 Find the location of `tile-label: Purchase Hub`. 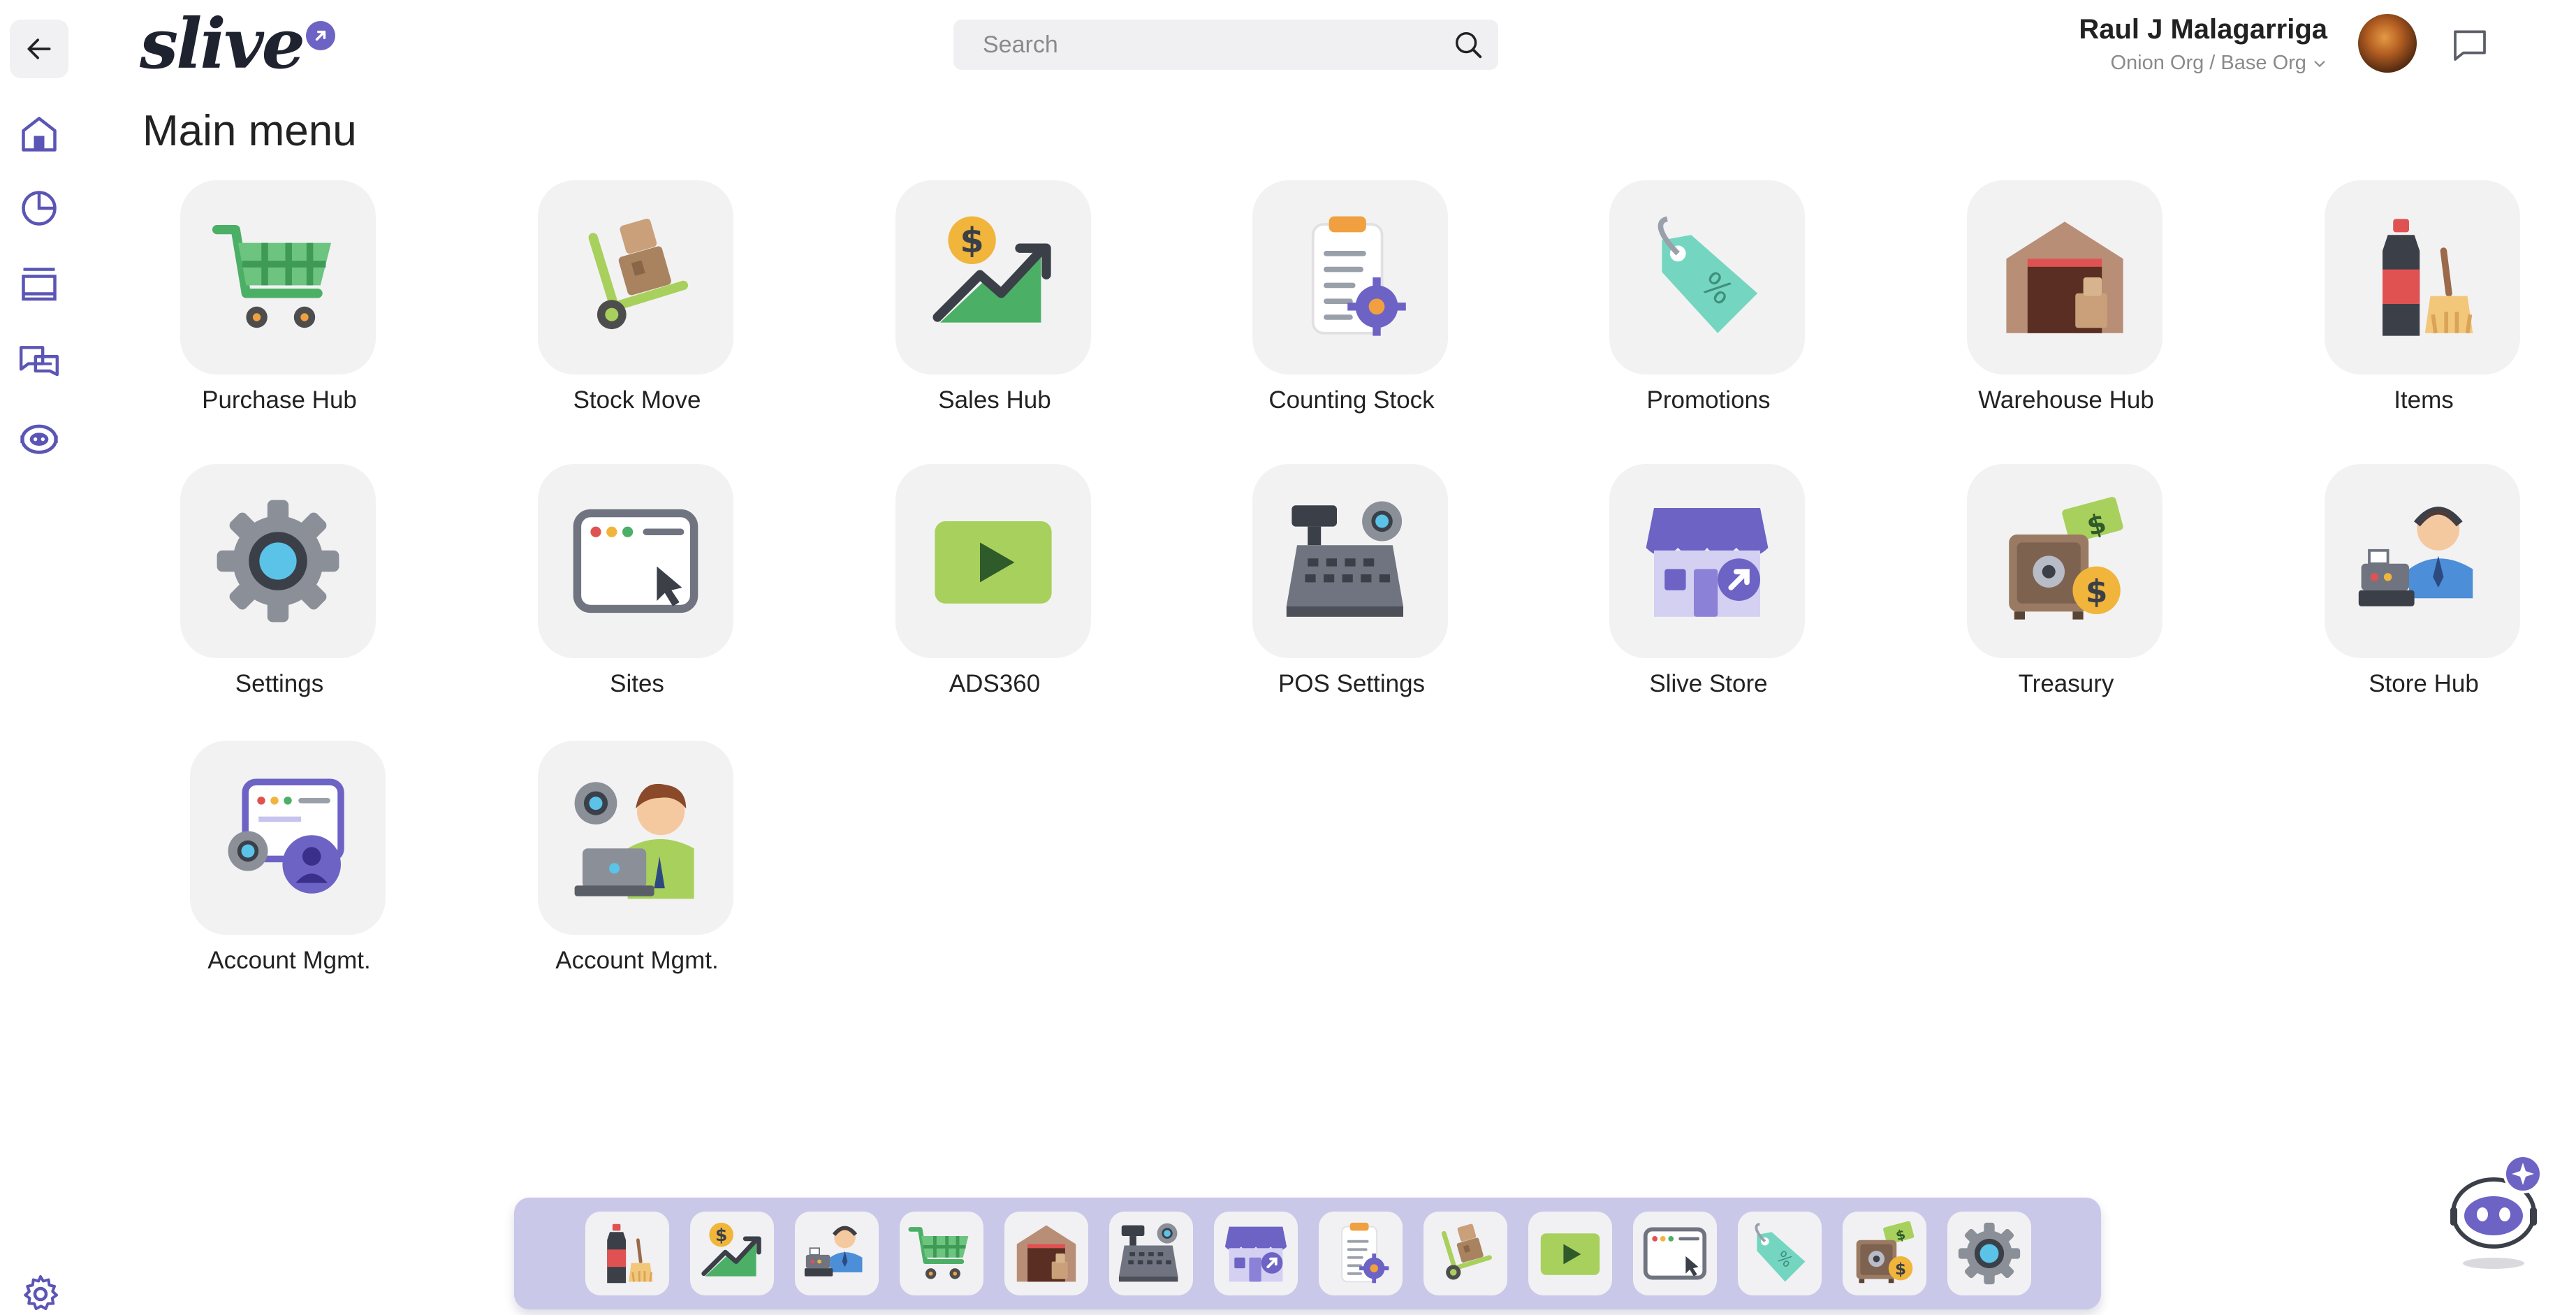

tile-label: Purchase Hub is located at coordinates (279, 400).